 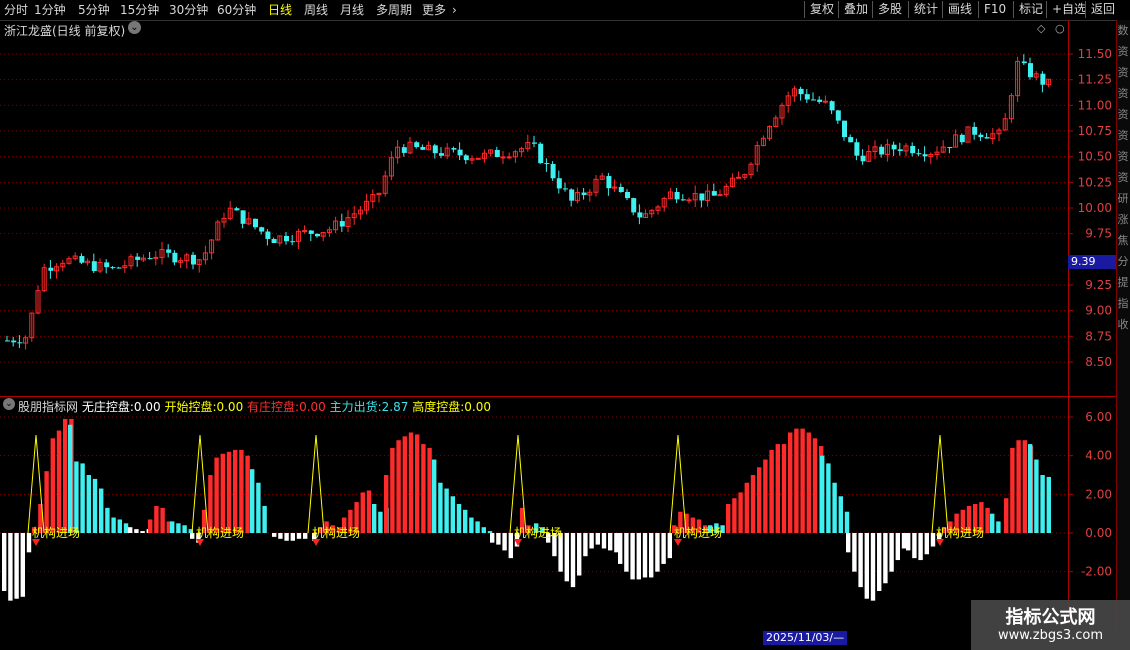 I want to click on price-tick-label: 10.00, so click(x=1095, y=208).